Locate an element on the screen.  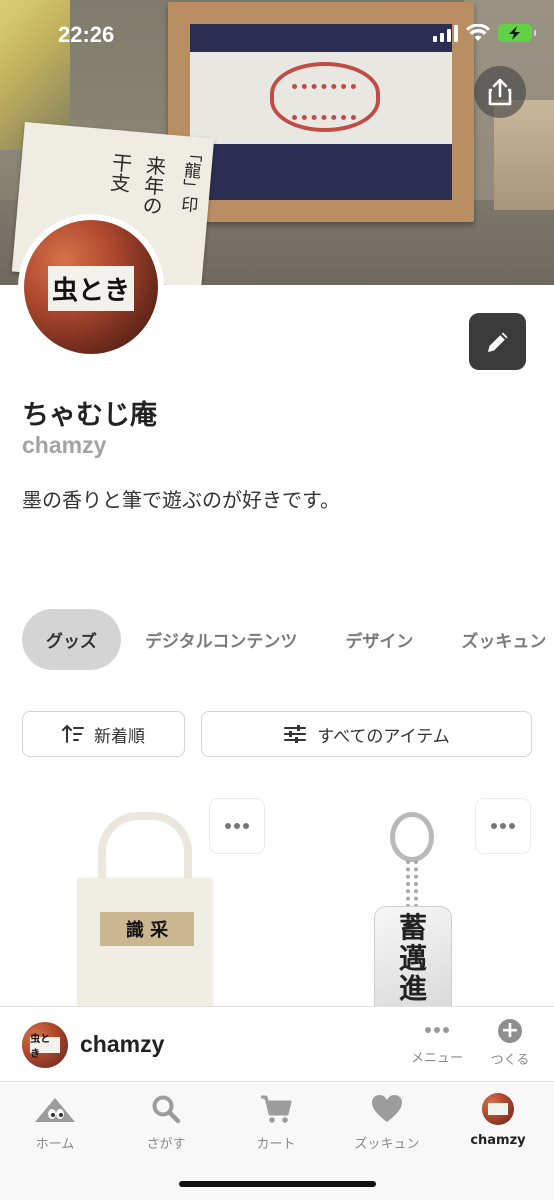
profile-name: ちゃむじ庵 is located at coordinates (89, 415).